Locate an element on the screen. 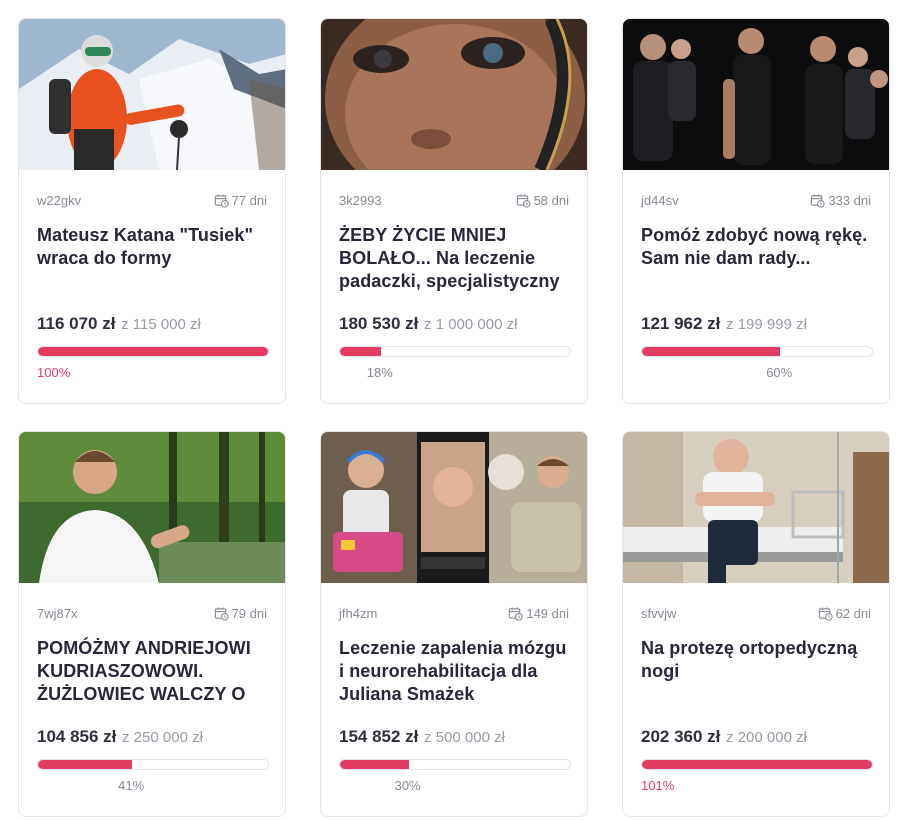 The image size is (922, 820). raised-amount: 202 360 zł is located at coordinates (681, 736).